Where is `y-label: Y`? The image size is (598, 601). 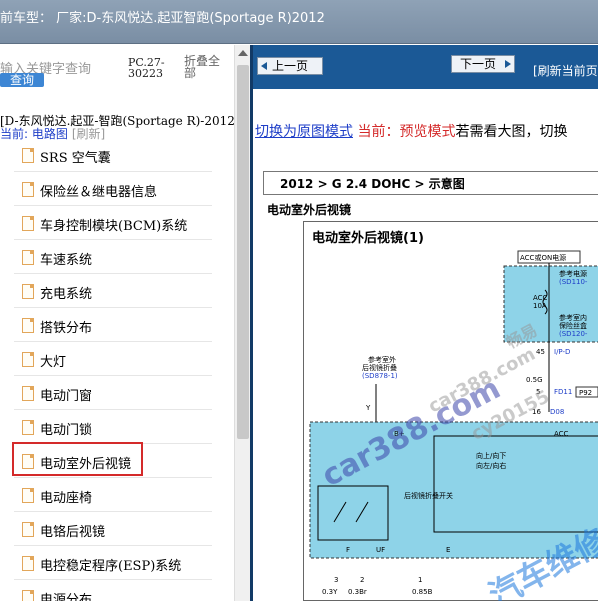 y-label: Y is located at coordinates (368, 408).